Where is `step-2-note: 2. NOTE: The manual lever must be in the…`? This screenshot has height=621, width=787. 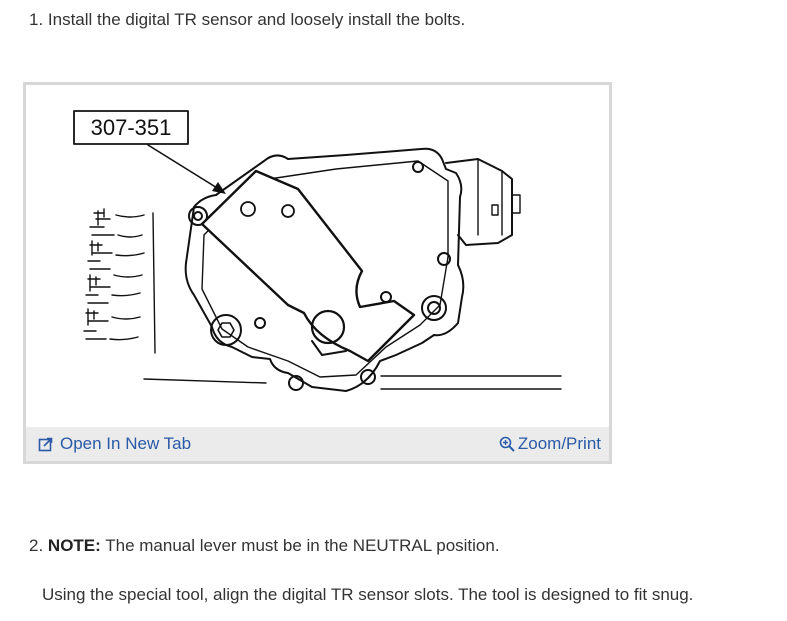
step-2-note: 2. NOTE: The manual lever must be in the… is located at coordinates (264, 546).